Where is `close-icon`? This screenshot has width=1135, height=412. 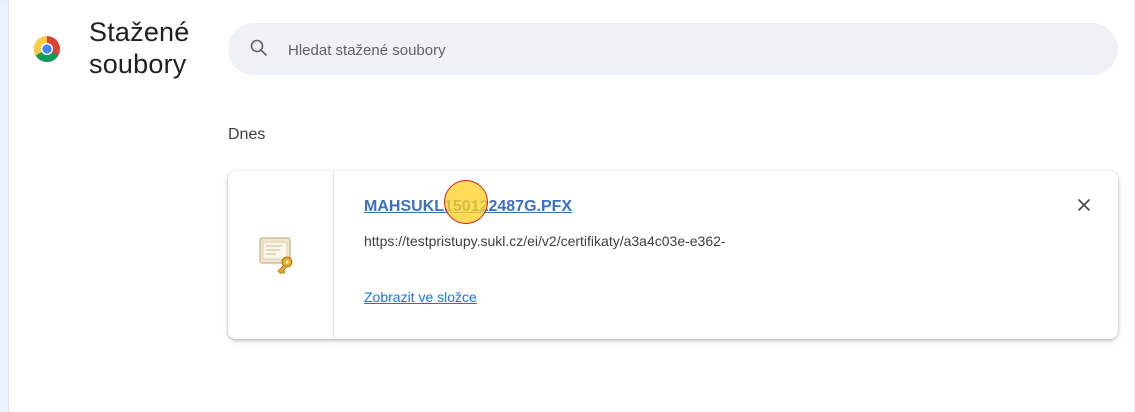 close-icon is located at coordinates (1084, 205).